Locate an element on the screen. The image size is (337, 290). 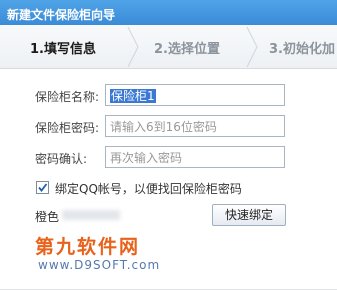
vault-password-input: 请输入6到16位密码 is located at coordinates (195, 126).